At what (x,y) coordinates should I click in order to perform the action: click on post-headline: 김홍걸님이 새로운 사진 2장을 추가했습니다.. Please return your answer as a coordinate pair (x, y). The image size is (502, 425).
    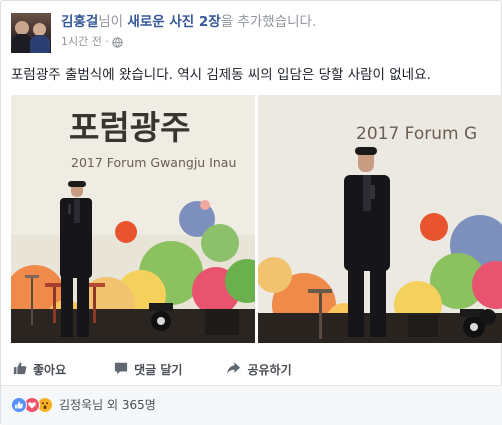
    Looking at the image, I should click on (188, 22).